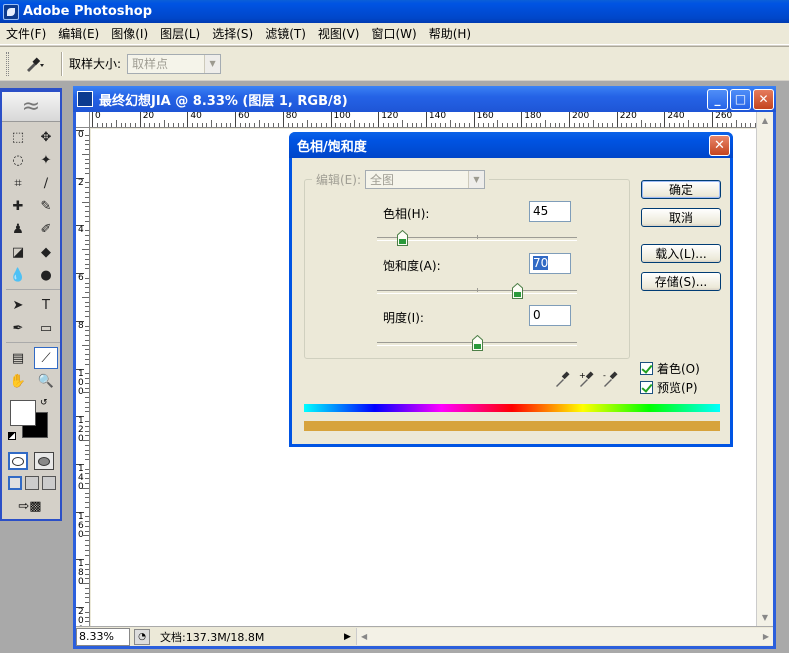 This screenshot has width=789, height=653. What do you see at coordinates (46, 358) in the screenshot?
I see `eyedropper-tool-icon: ⟋` at bounding box center [46, 358].